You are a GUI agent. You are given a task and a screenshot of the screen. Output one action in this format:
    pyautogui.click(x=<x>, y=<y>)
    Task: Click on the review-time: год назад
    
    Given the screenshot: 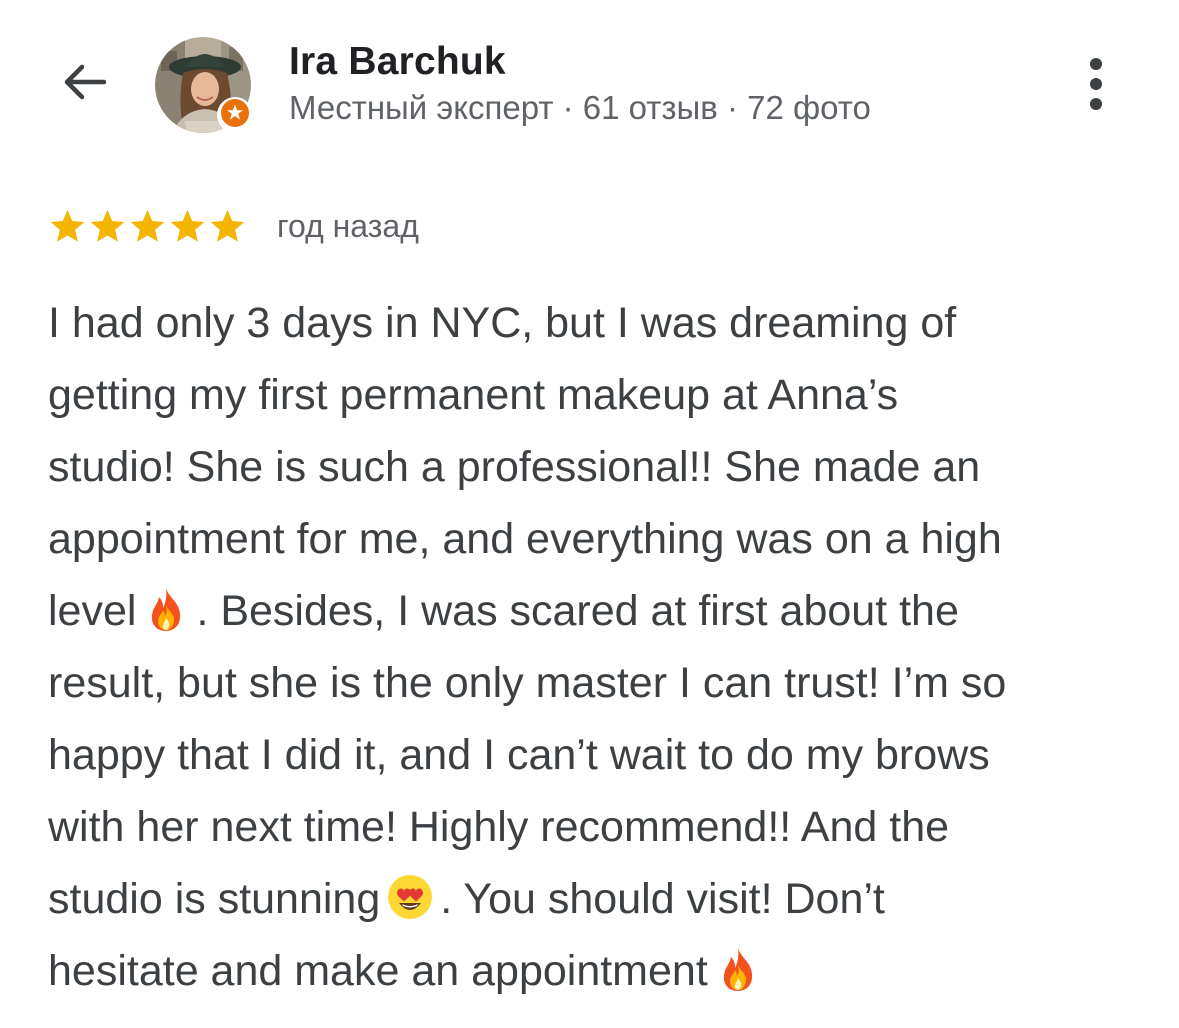 What is the action you would take?
    pyautogui.click(x=348, y=225)
    